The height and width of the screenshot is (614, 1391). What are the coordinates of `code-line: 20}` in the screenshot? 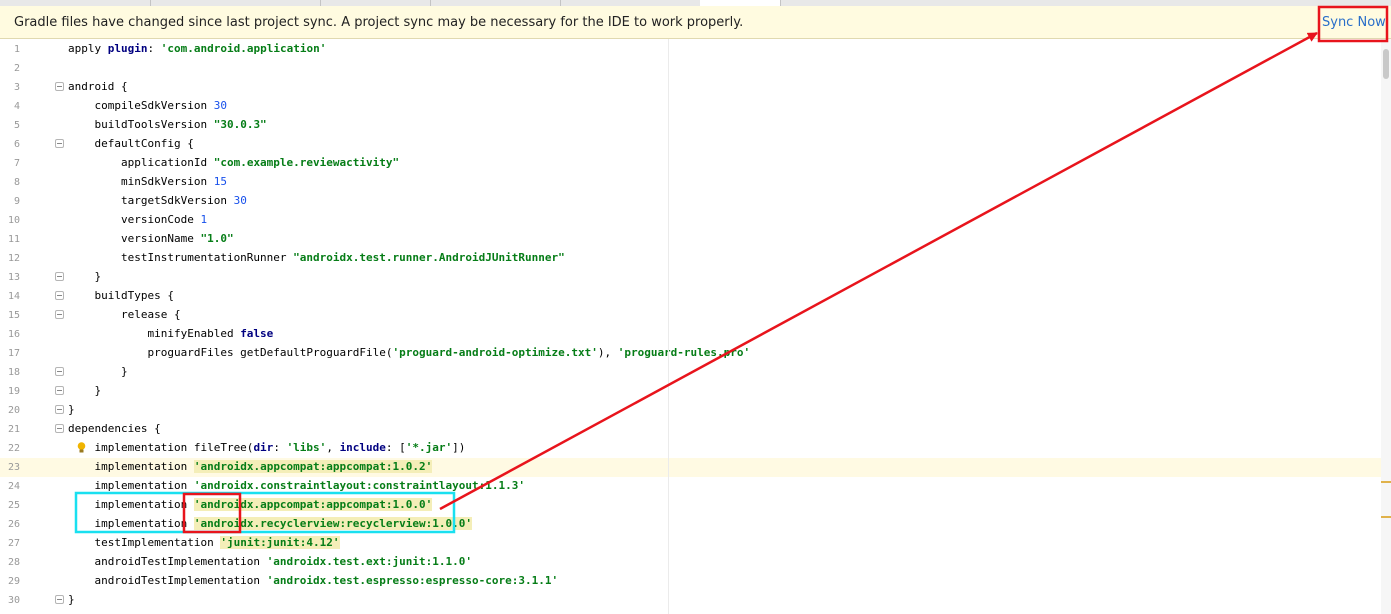 It's located at (690, 410).